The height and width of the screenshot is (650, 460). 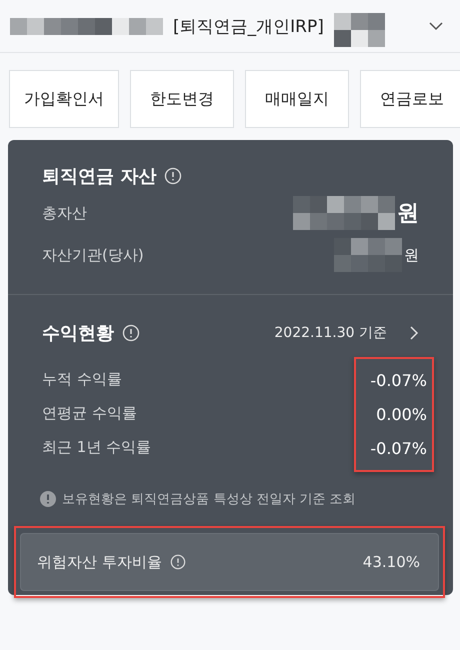 What do you see at coordinates (414, 333) in the screenshot?
I see `chevron-right-icon` at bounding box center [414, 333].